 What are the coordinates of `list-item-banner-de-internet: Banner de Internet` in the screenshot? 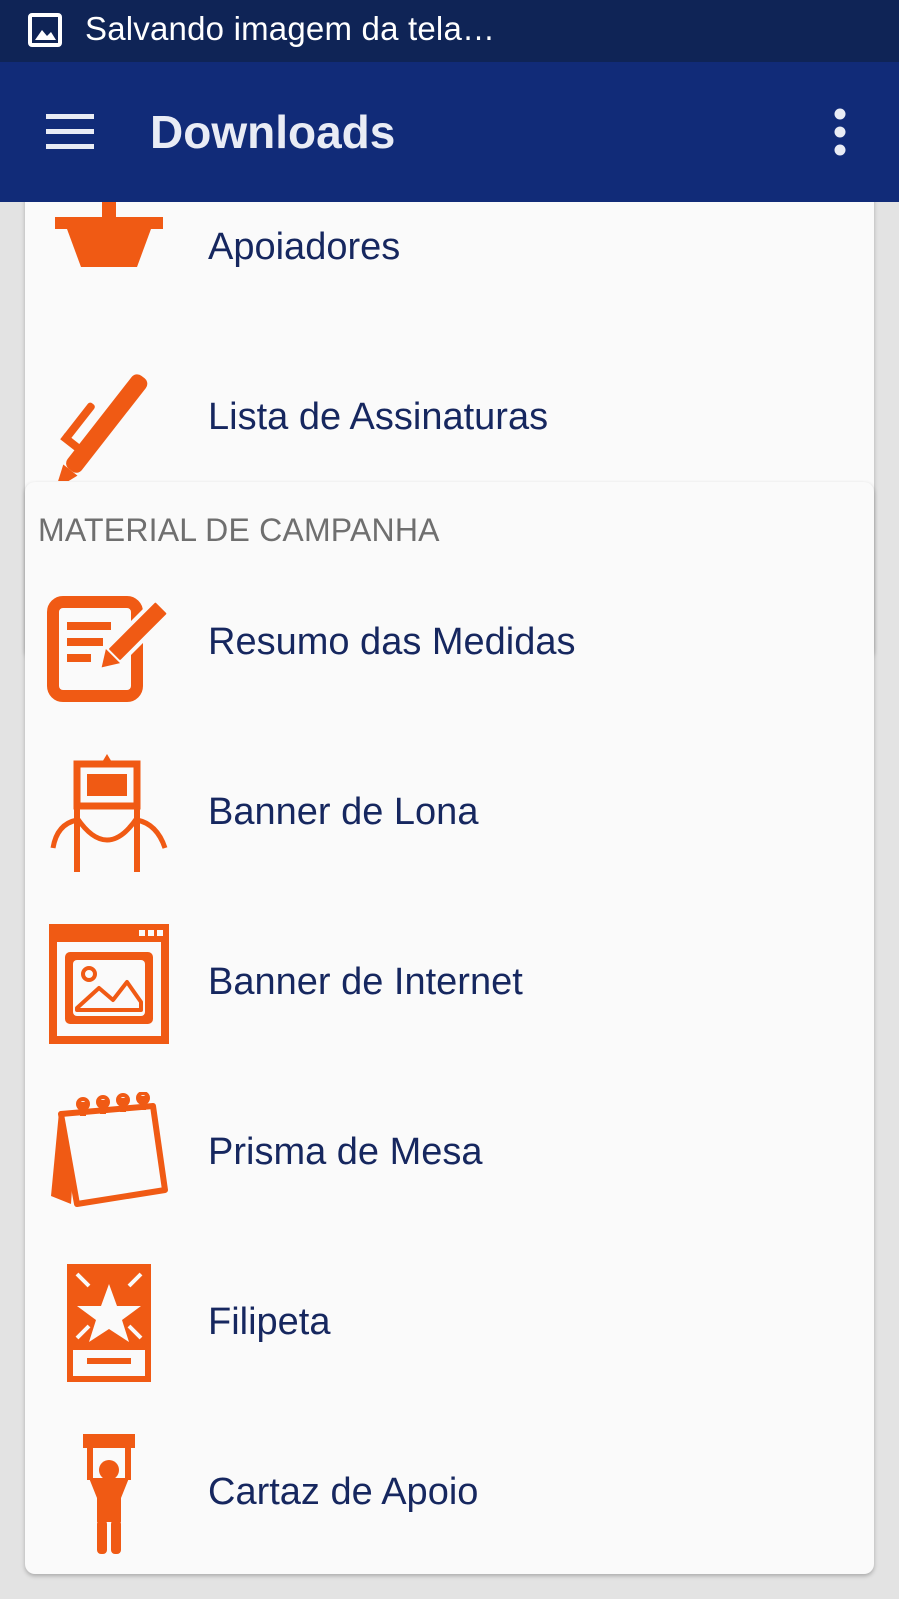 It's located at (449, 982).